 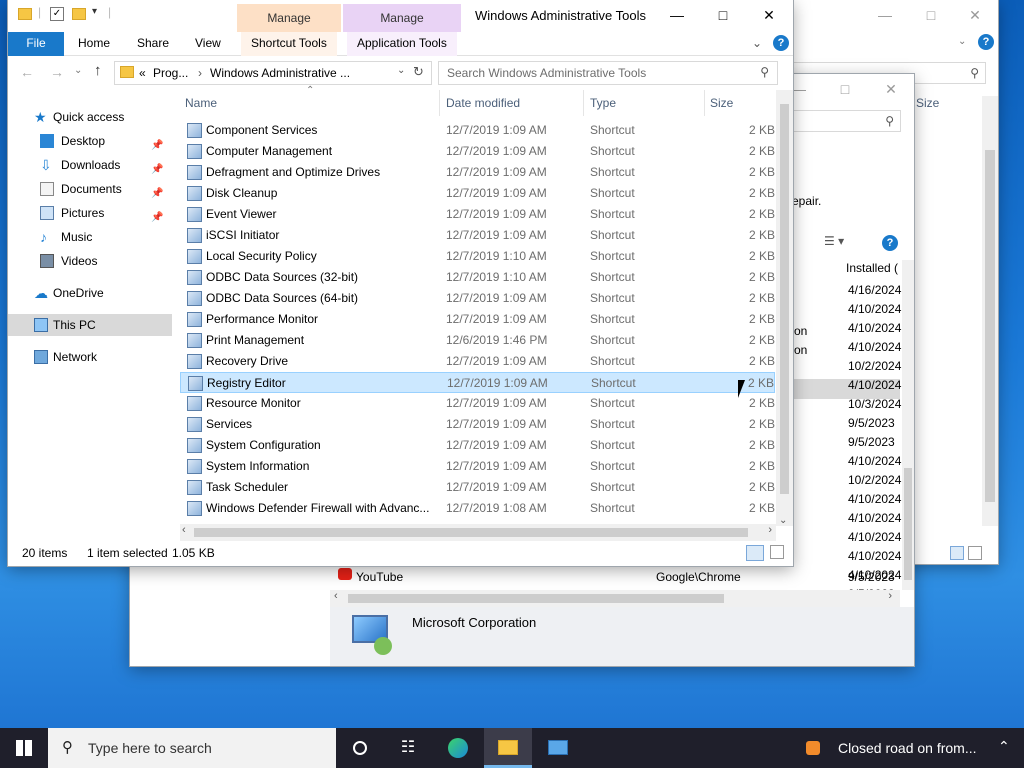 I want to click on task-view-button: ☷, so click(x=408, y=748).